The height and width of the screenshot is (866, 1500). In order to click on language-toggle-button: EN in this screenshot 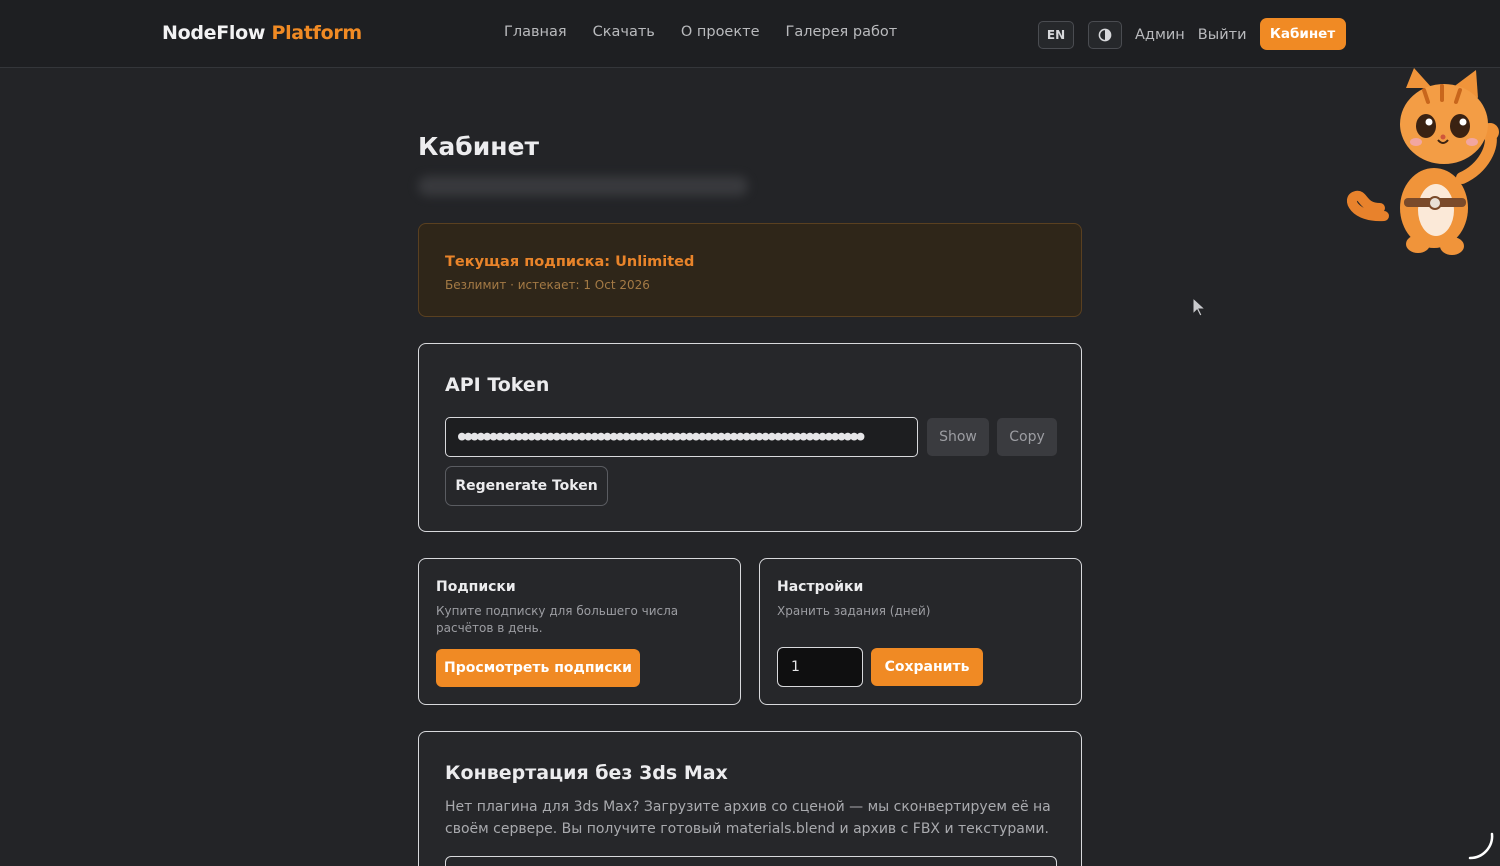, I will do `click(1056, 35)`.